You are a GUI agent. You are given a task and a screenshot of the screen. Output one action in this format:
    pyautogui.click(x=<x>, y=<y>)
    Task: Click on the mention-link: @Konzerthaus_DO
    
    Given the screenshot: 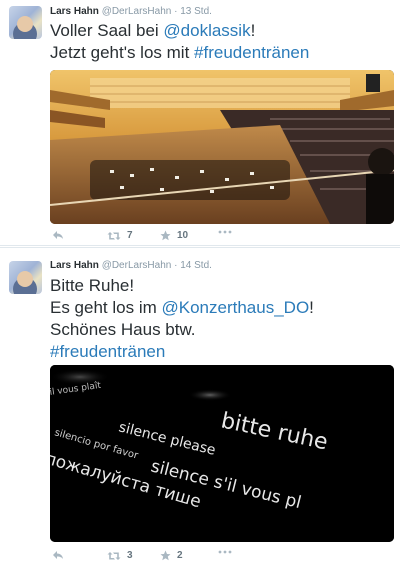 What is the action you would take?
    pyautogui.click(x=236, y=307)
    